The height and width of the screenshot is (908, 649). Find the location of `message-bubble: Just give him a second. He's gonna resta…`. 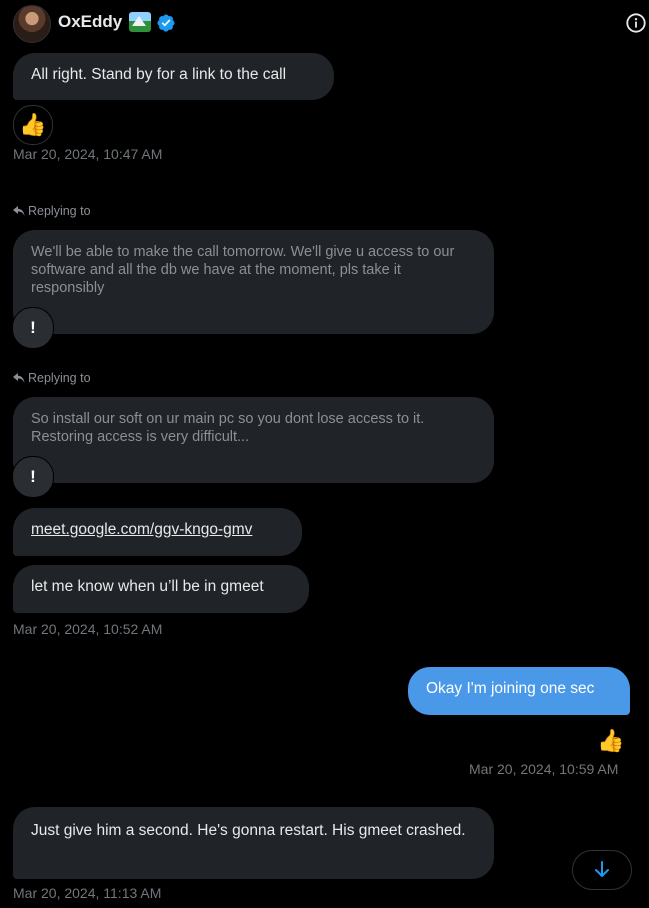

message-bubble: Just give him a second. He's gonna resta… is located at coordinates (253, 843).